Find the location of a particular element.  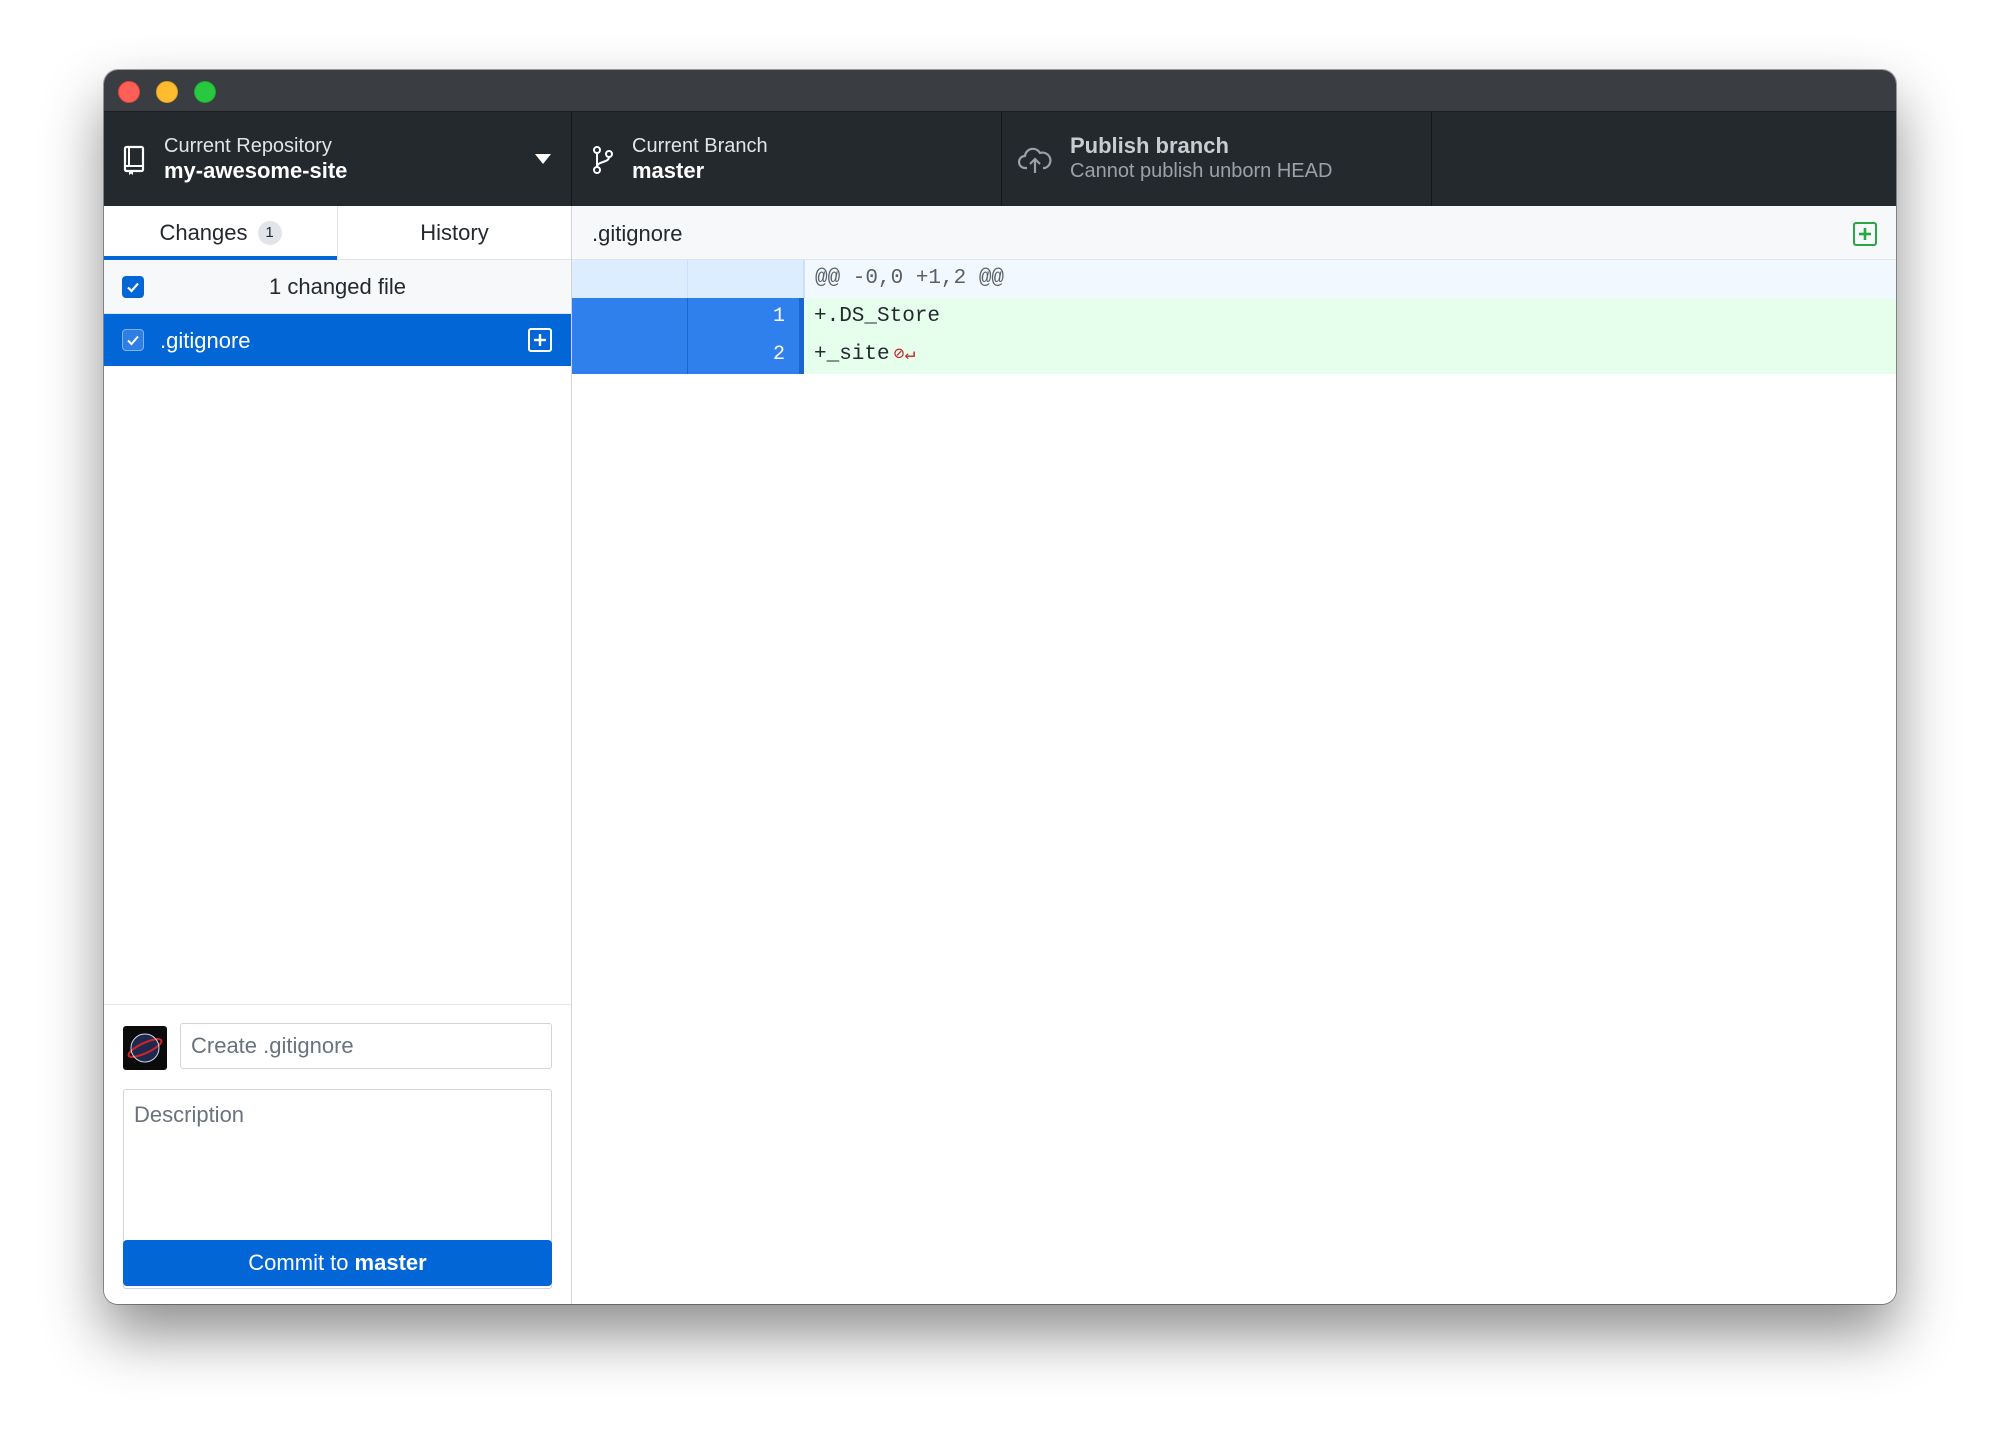

commit-summary-input is located at coordinates (366, 1046).